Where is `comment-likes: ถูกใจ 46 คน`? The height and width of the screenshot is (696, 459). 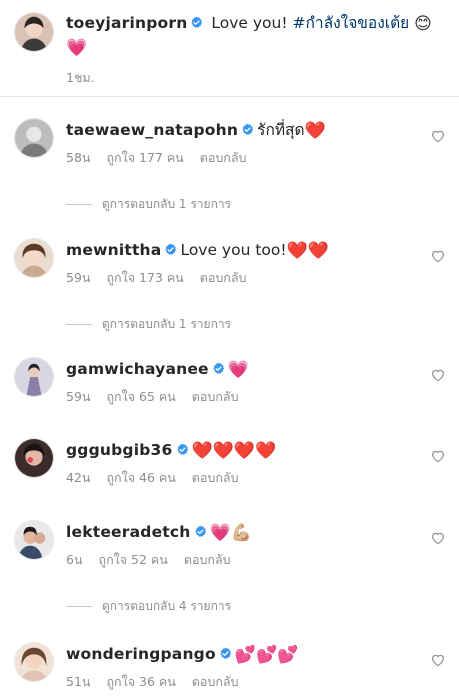
comment-likes: ถูกใจ 46 คน is located at coordinates (140, 477).